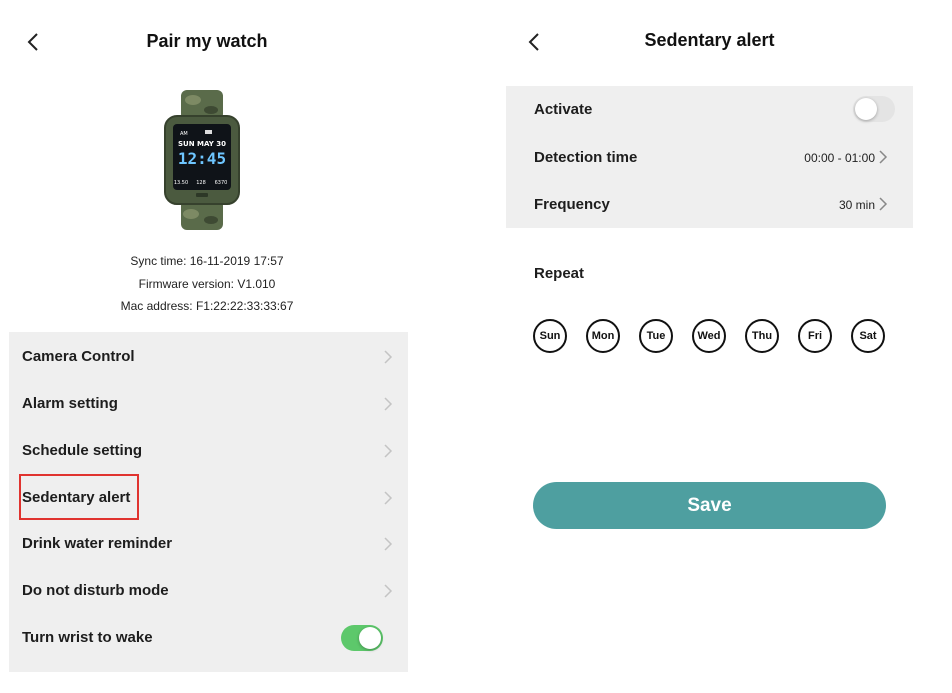  I want to click on watch-stat-1: 13.50, so click(181, 183).